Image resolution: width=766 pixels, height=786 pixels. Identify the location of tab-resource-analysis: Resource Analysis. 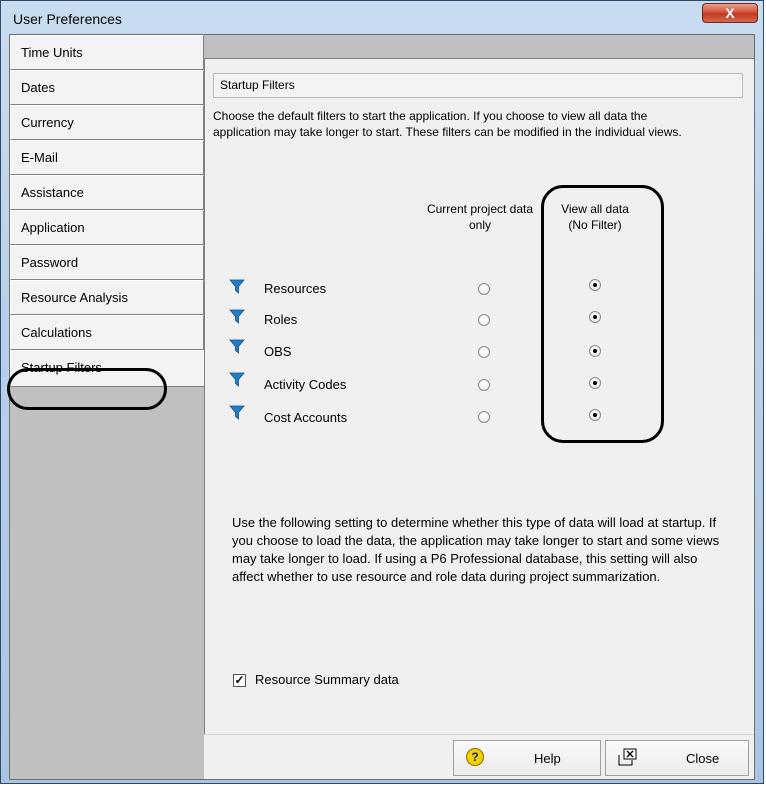
(107, 297).